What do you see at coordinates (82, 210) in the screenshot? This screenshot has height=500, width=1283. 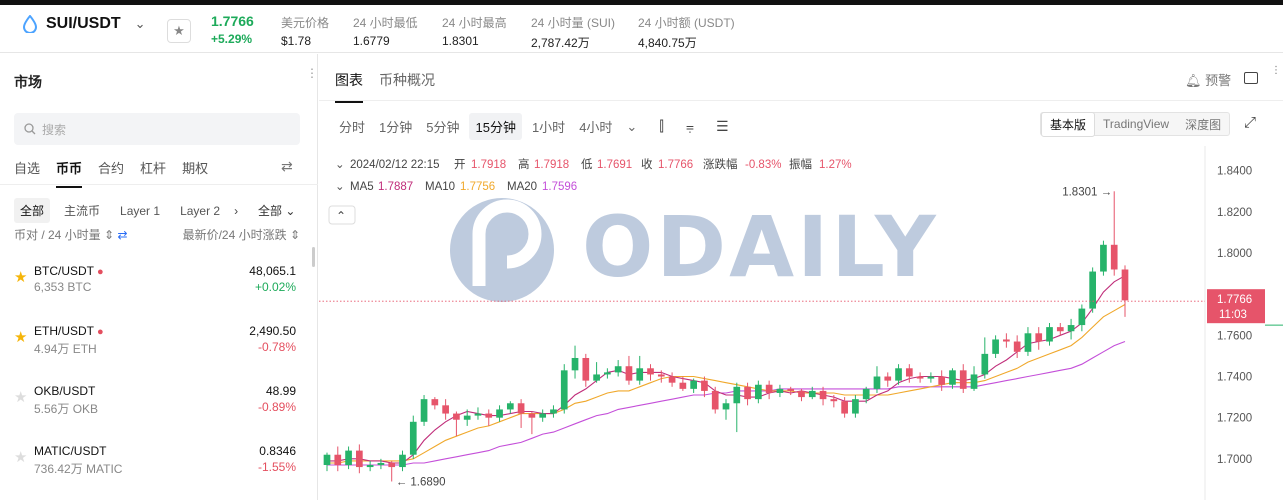 I see `filter-mainstream: 主流币` at bounding box center [82, 210].